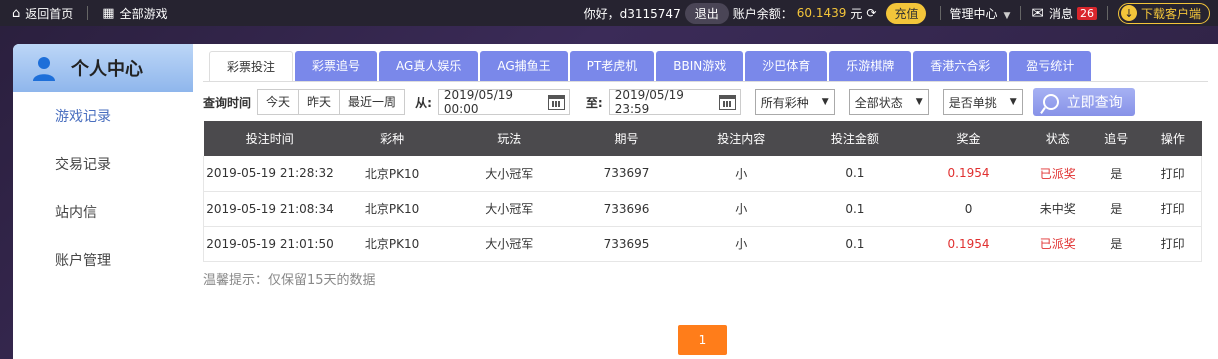  Describe the element at coordinates (103, 117) in the screenshot. I see `sidebar-item-game-records: 游戏记录` at that location.